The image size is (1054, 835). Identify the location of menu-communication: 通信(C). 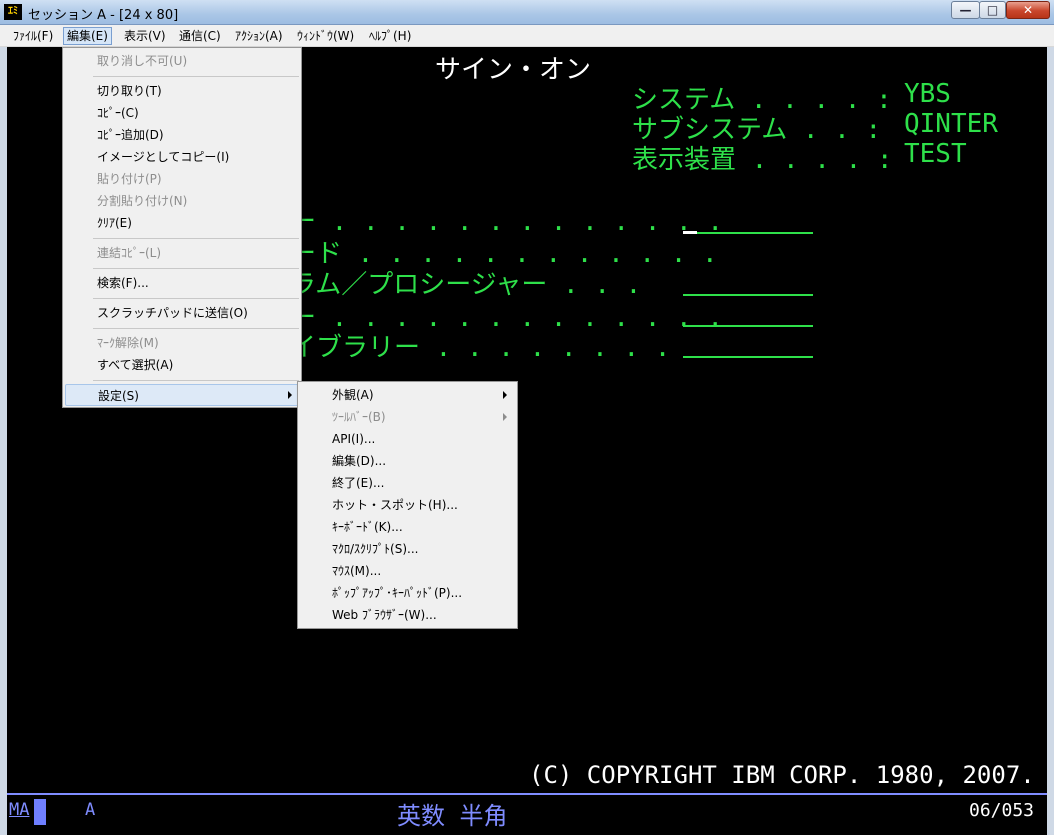
(200, 36).